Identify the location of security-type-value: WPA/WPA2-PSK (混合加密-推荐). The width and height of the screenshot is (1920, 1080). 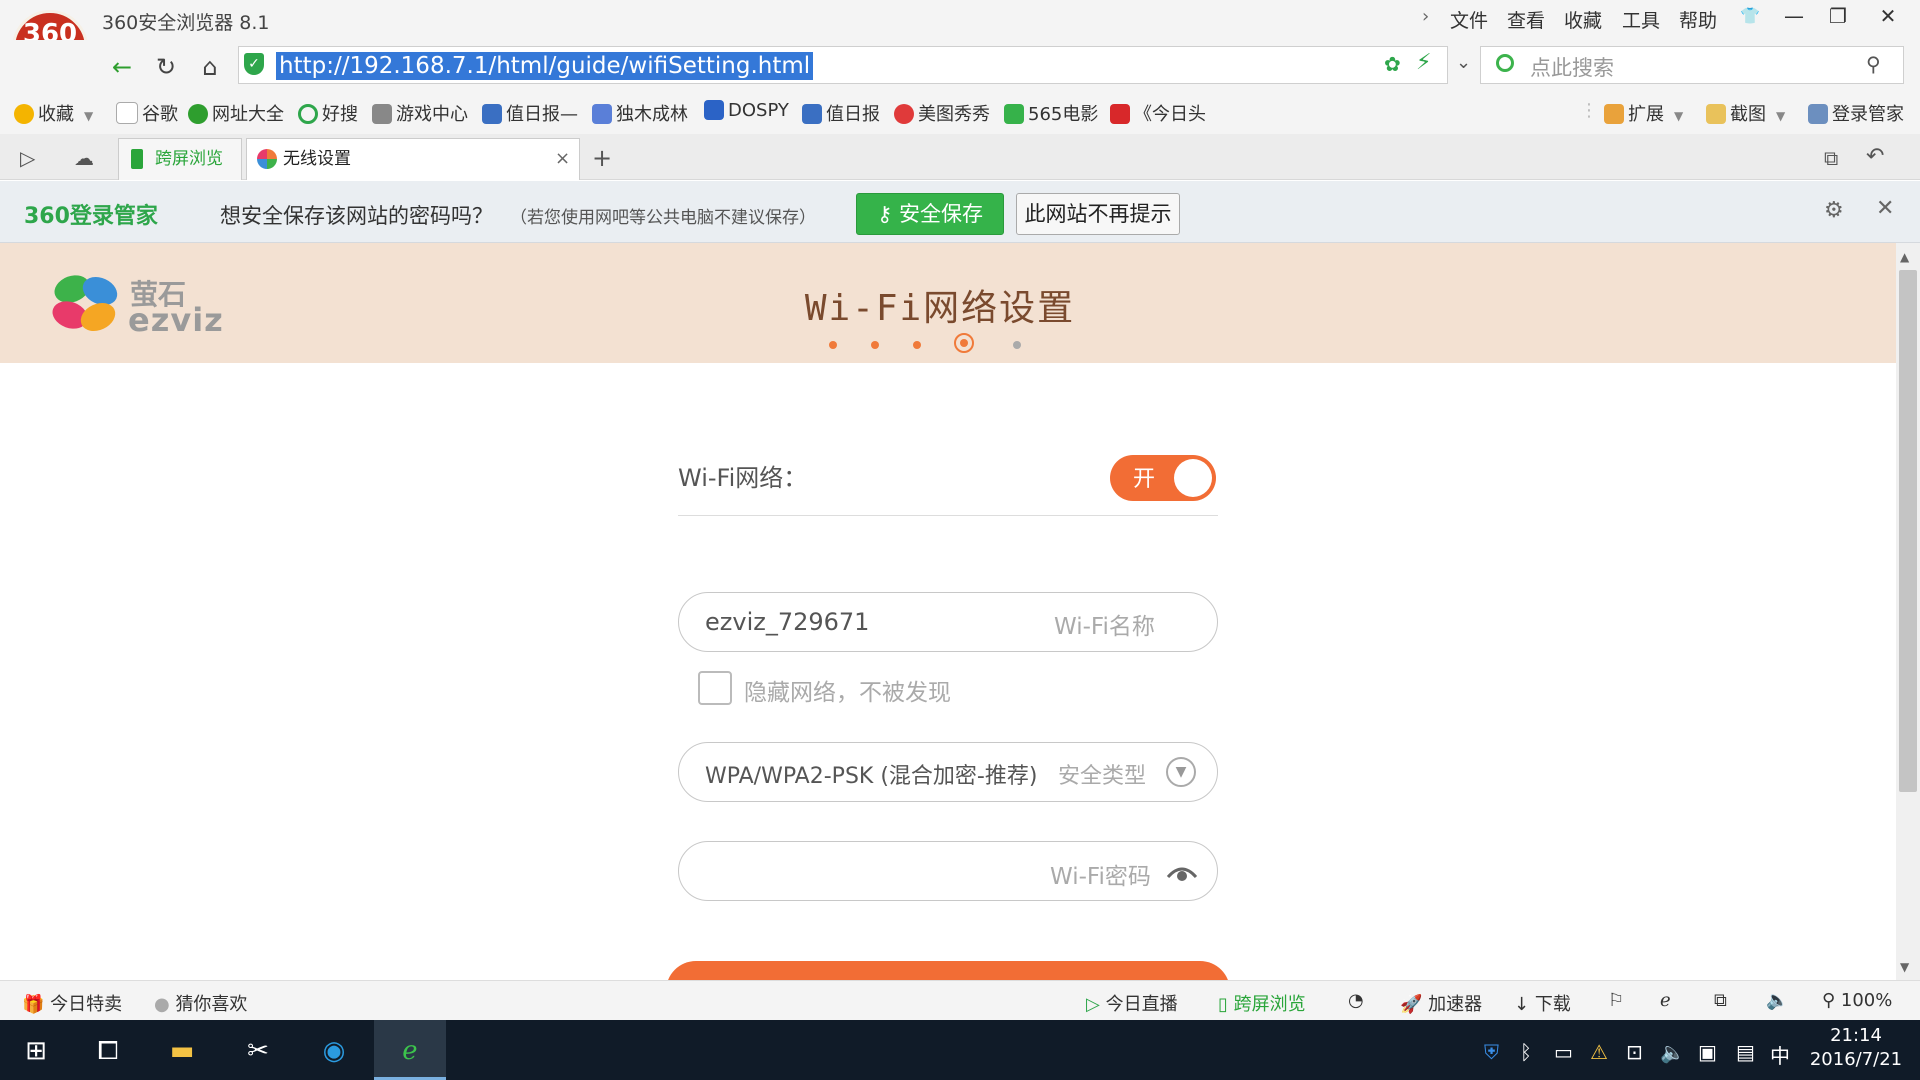
(871, 774).